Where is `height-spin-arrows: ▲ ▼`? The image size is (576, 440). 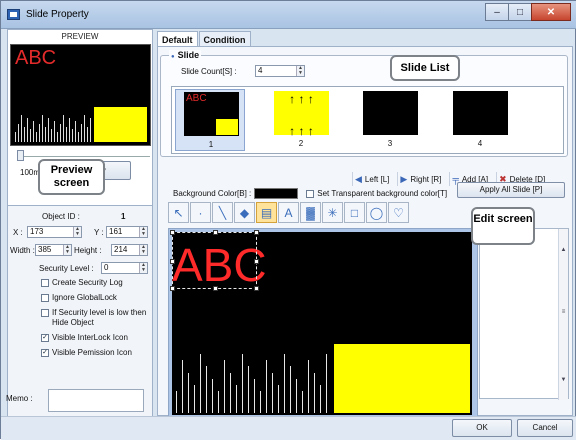 height-spin-arrows: ▲ ▼ is located at coordinates (143, 250).